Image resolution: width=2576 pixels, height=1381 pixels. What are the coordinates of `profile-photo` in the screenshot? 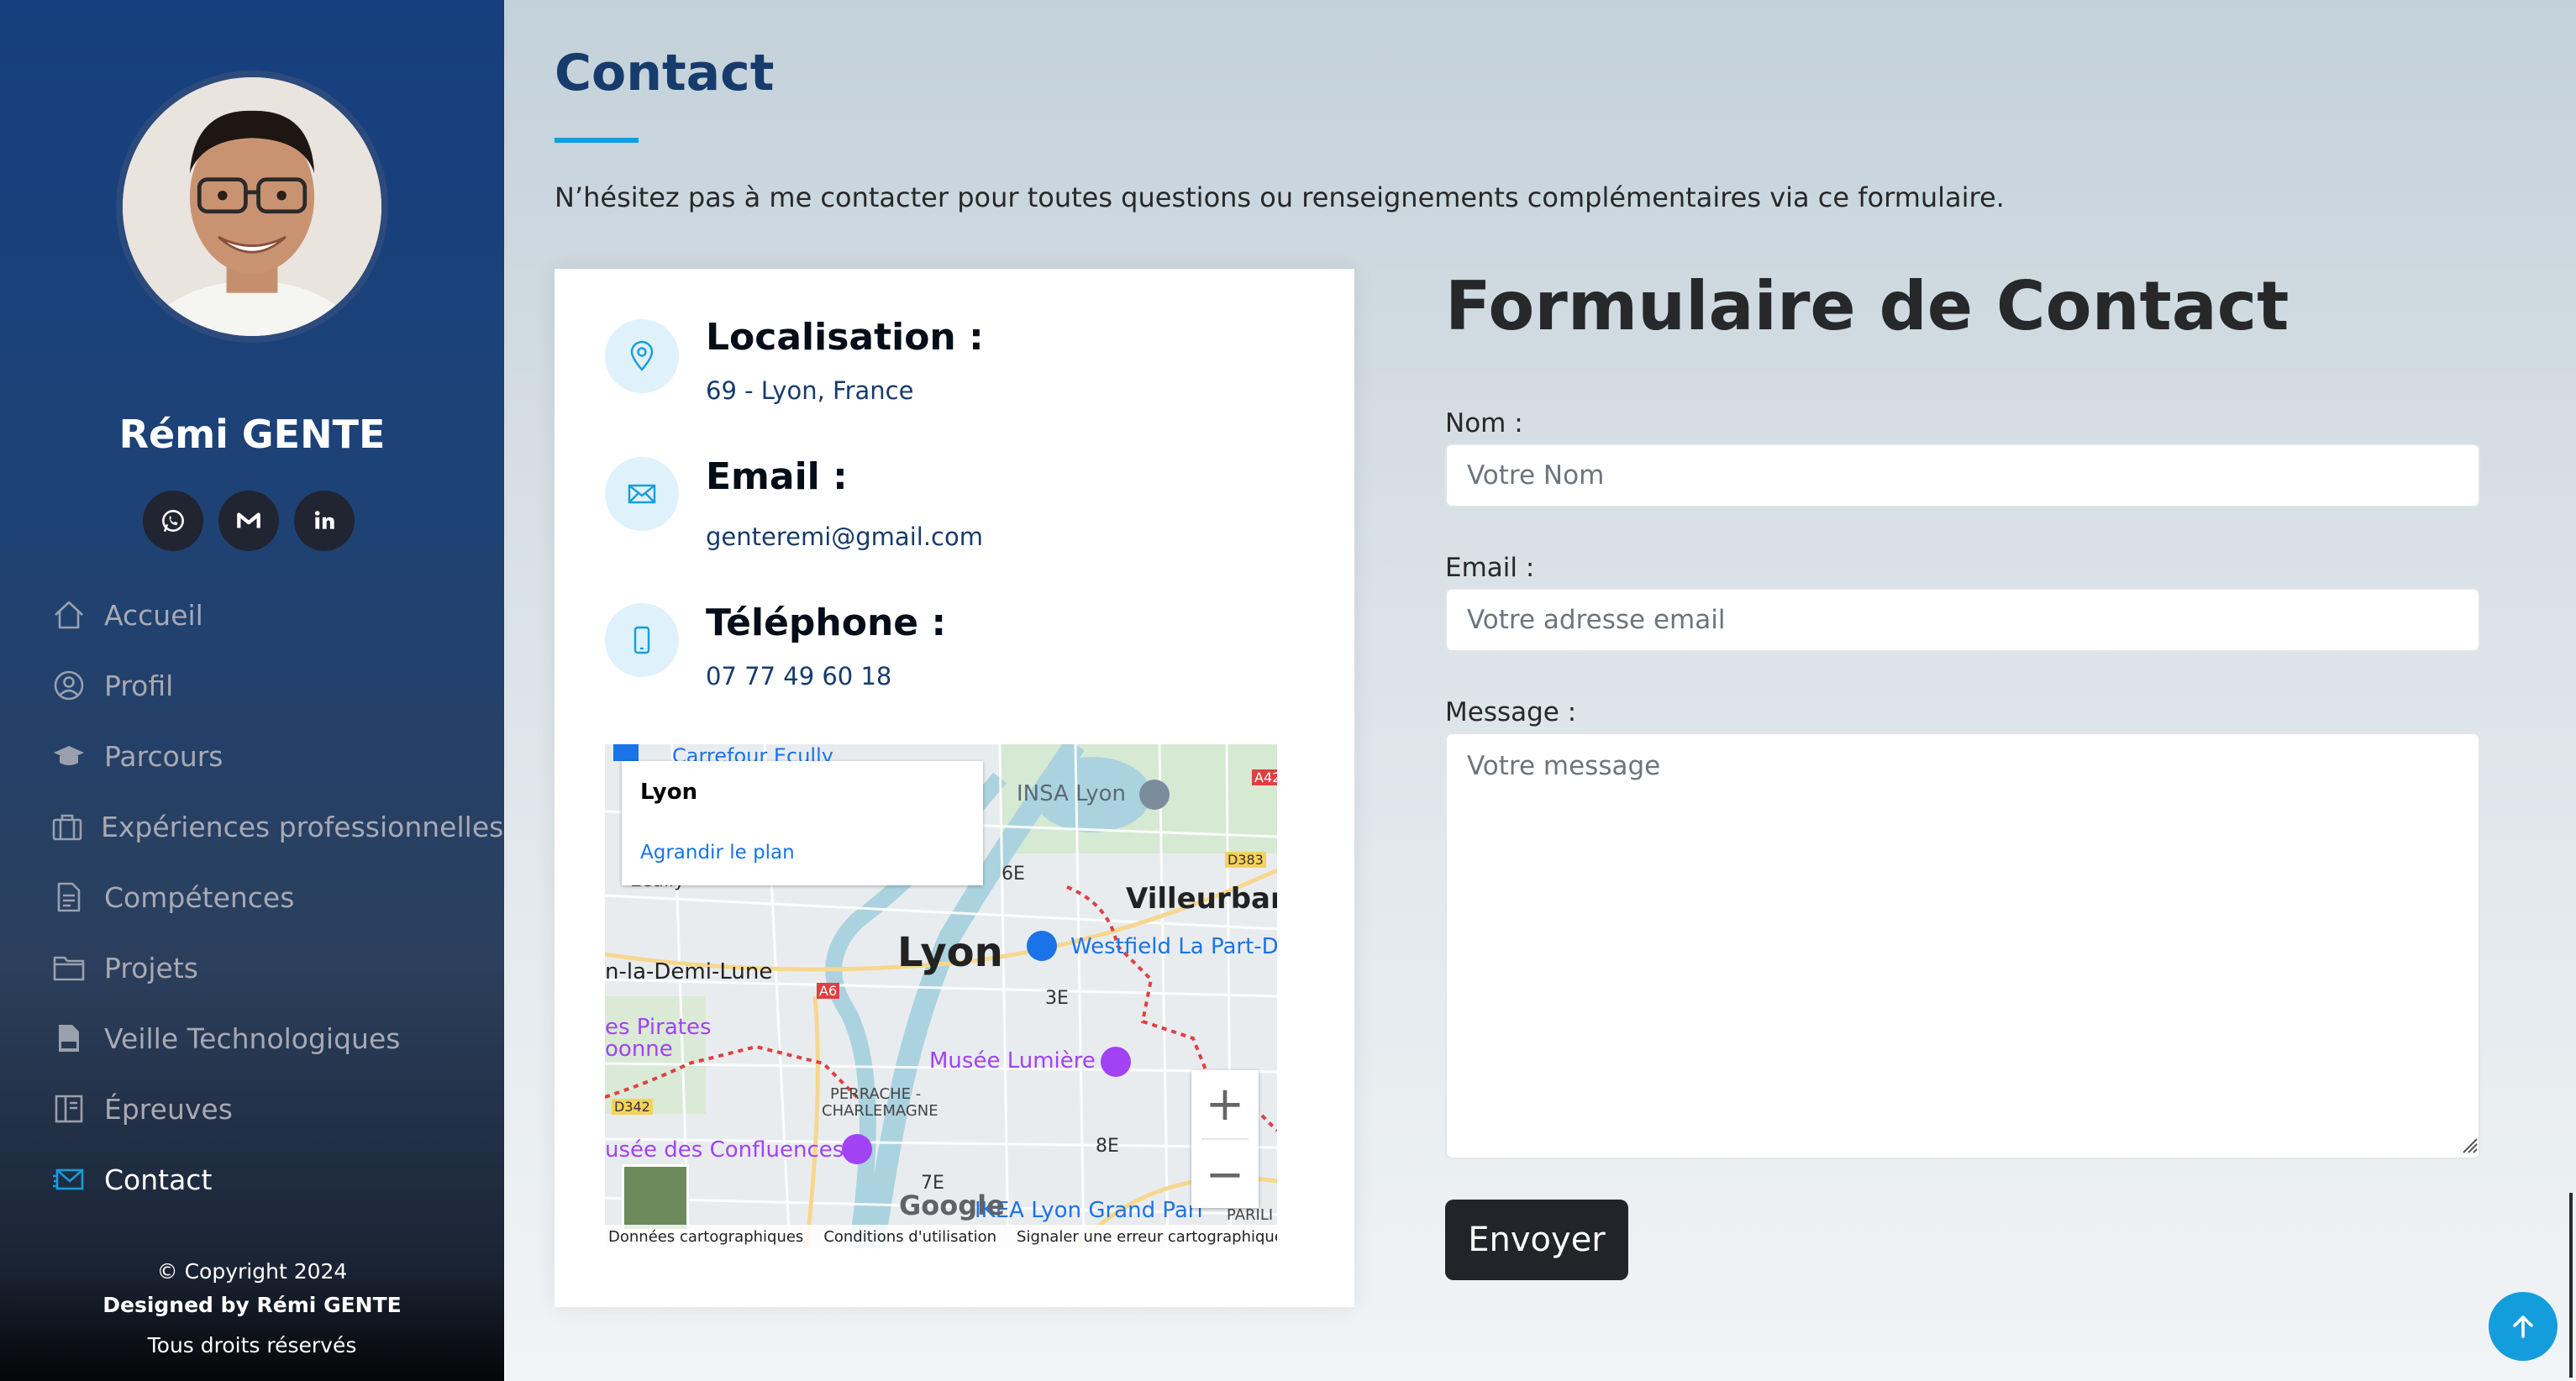 It's located at (252, 206).